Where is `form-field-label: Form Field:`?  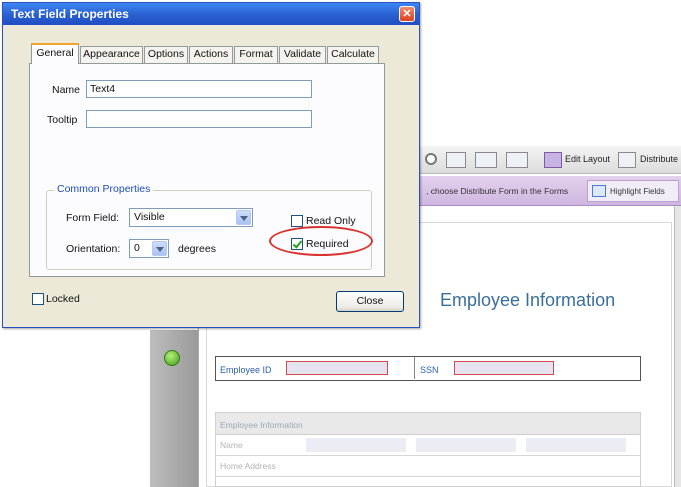 form-field-label: Form Field: is located at coordinates (93, 218).